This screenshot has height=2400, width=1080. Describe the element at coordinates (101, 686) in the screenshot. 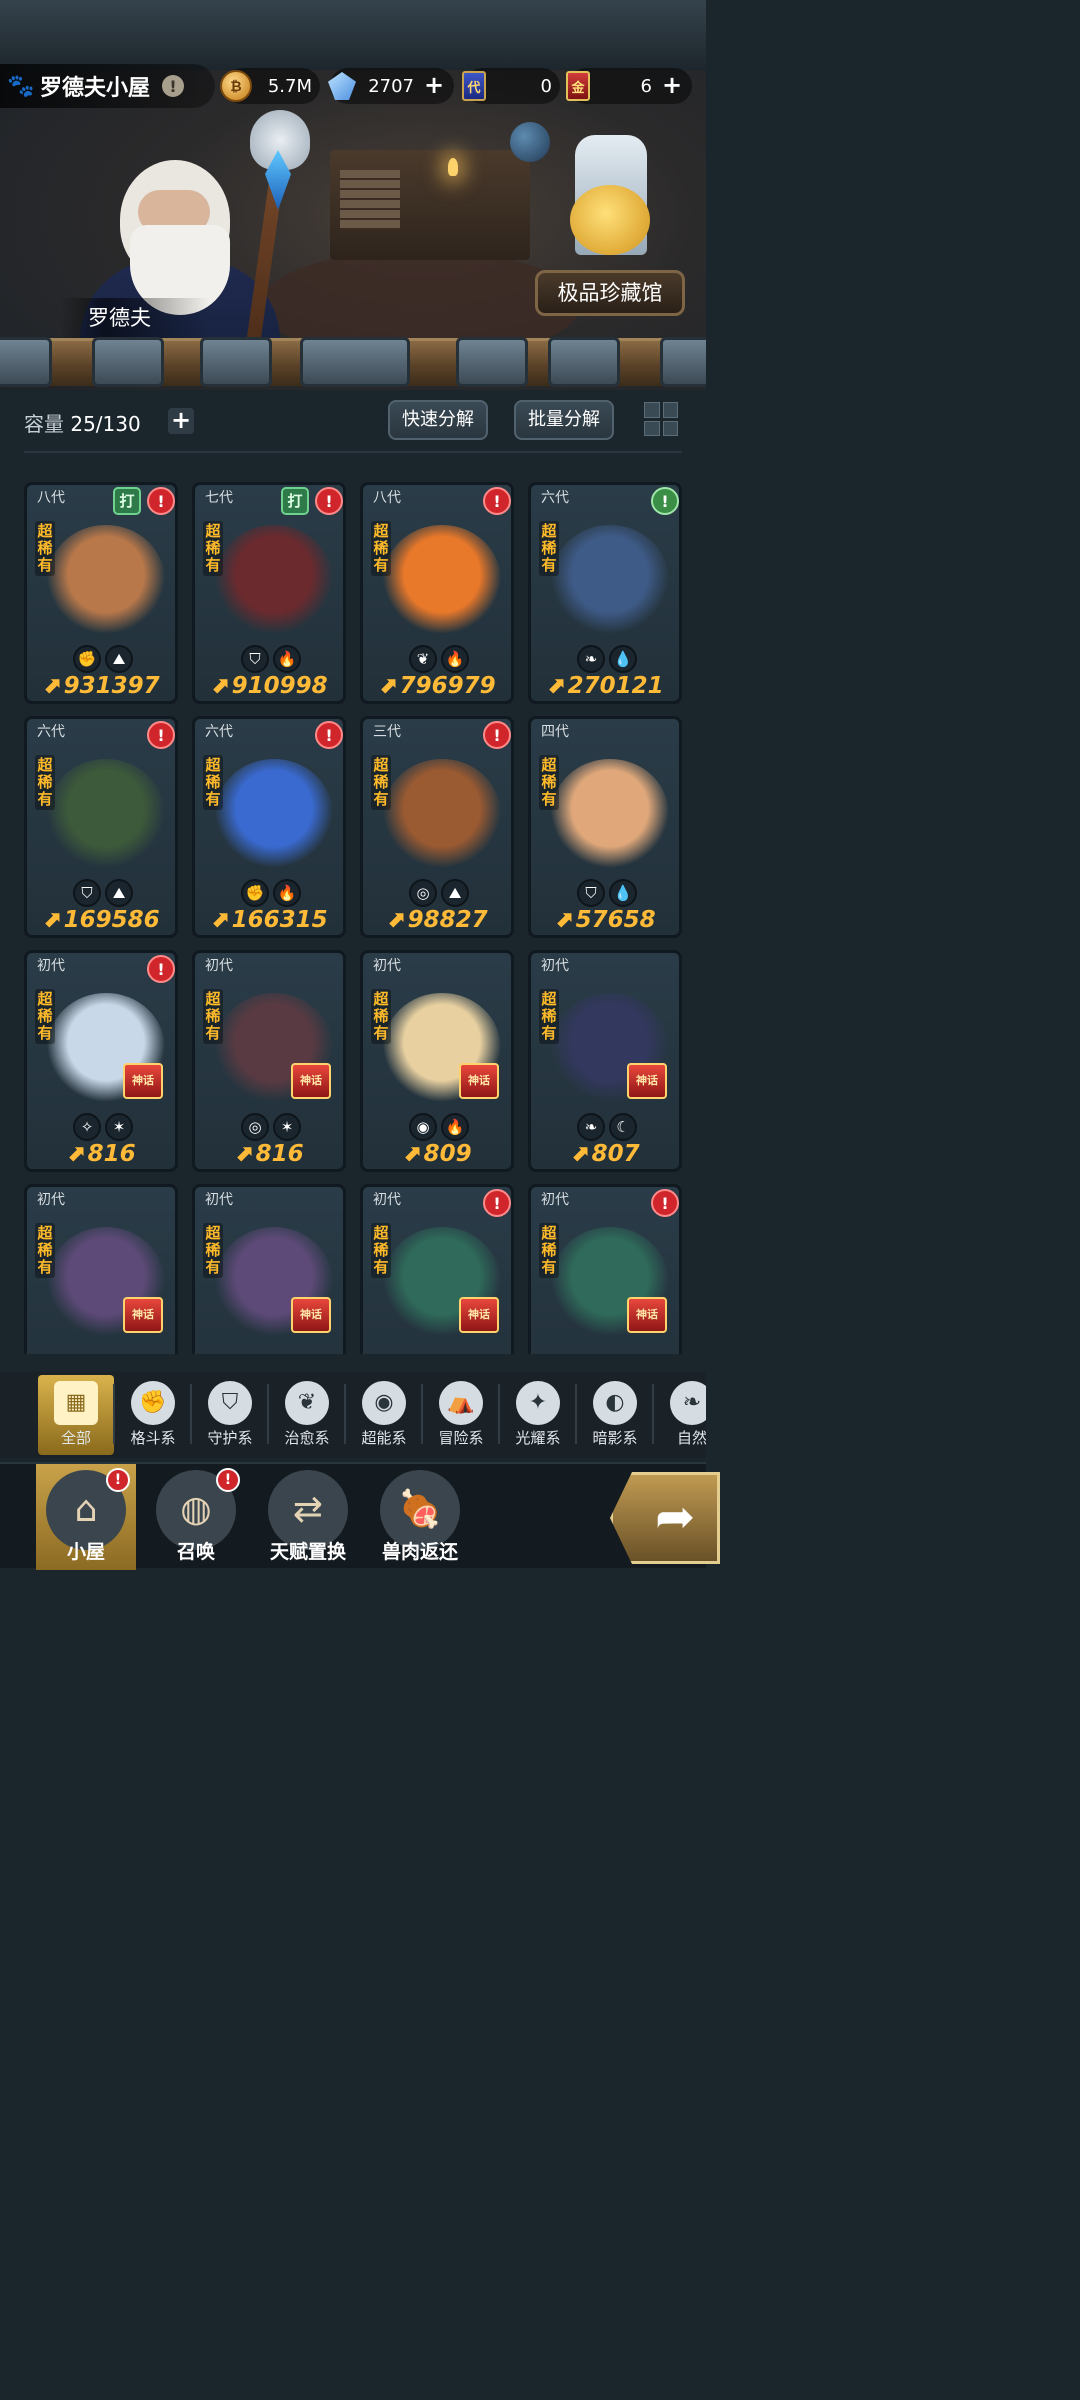

I see `pet-power: ⬈931397` at that location.